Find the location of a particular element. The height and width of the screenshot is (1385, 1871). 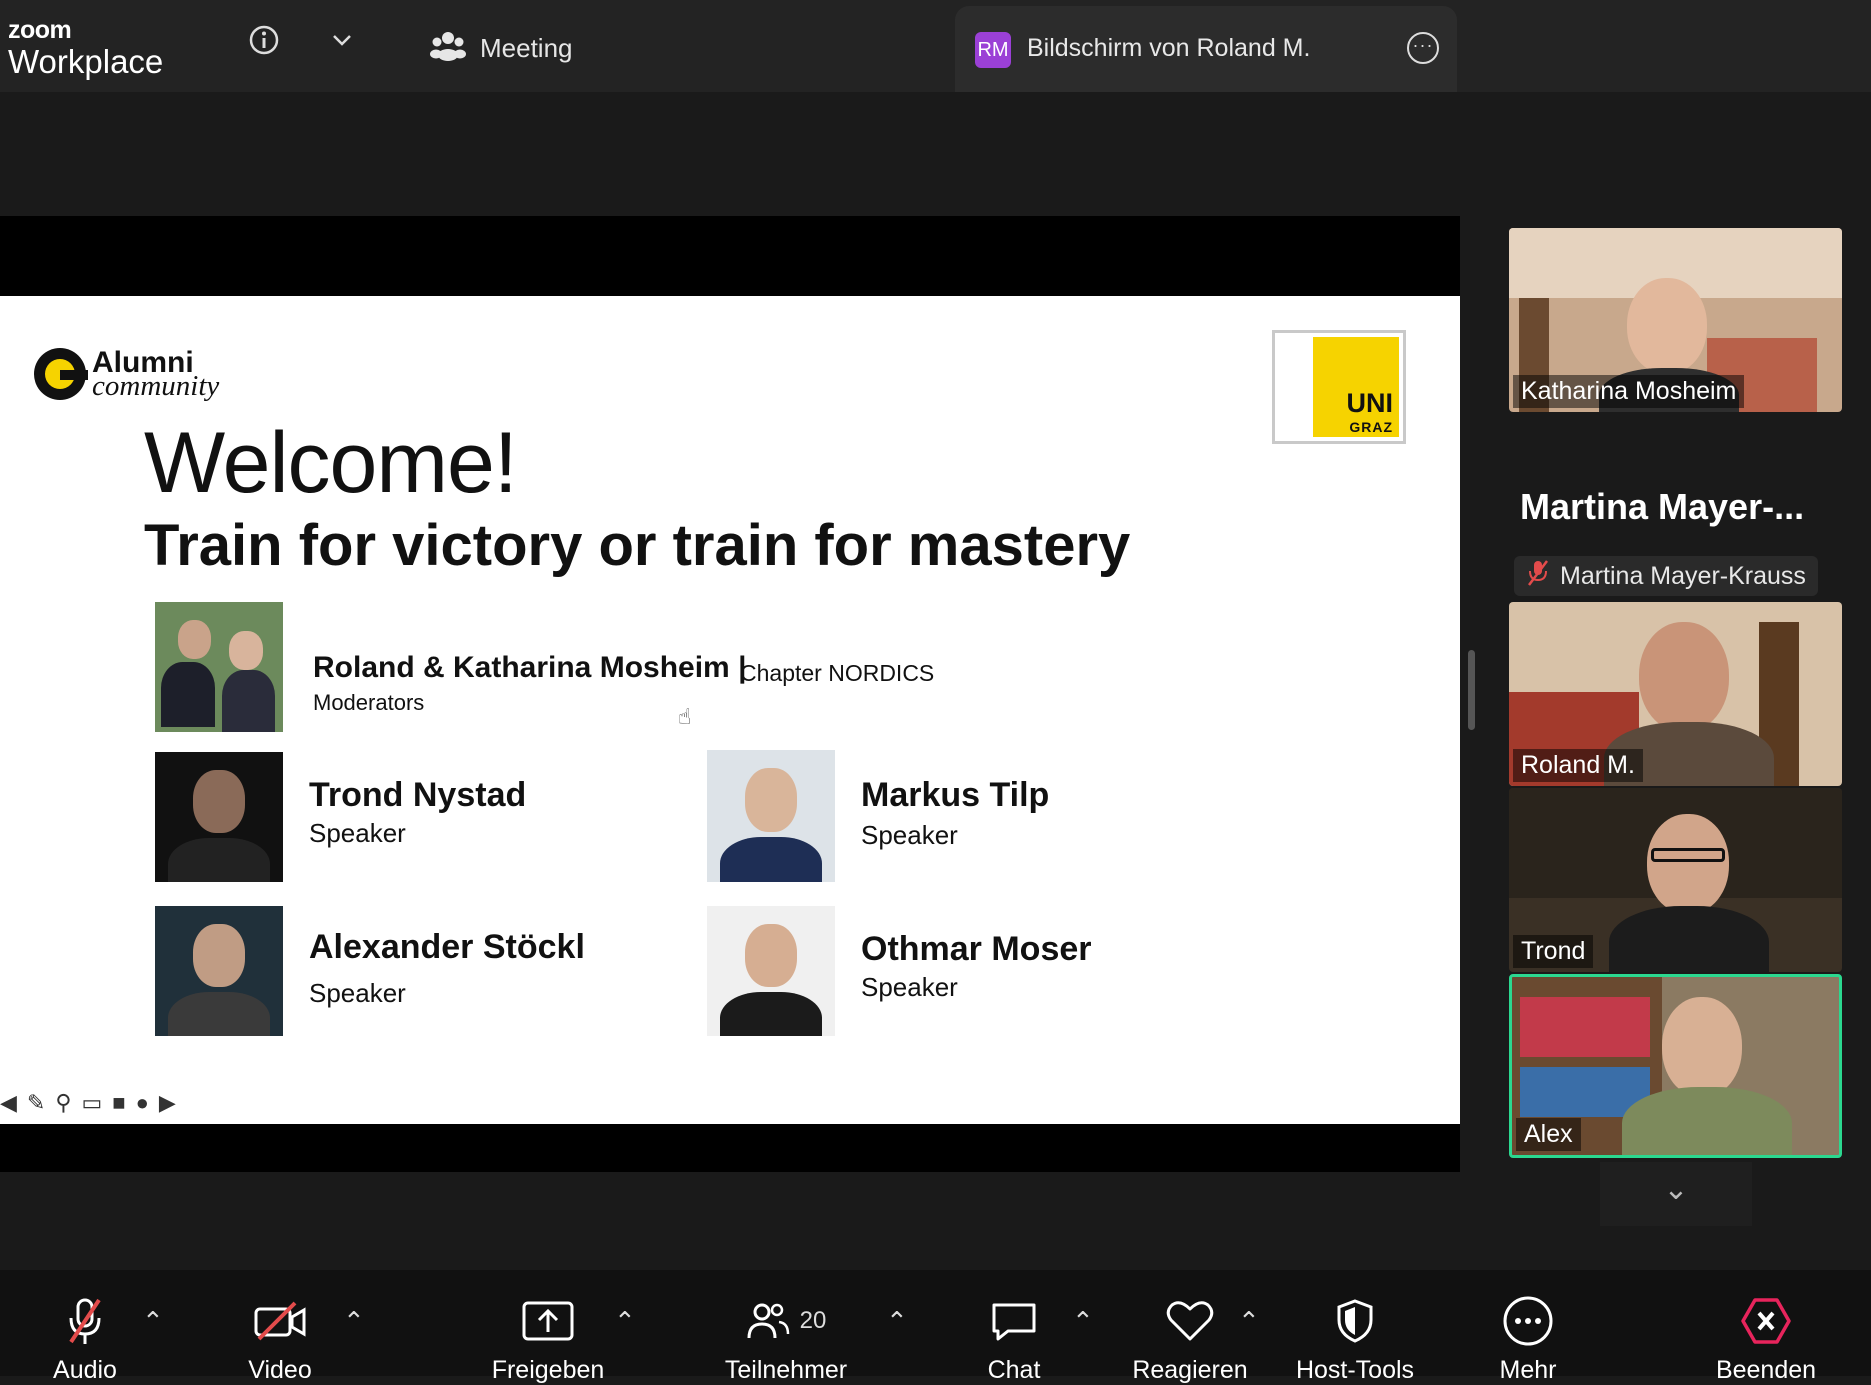

chevron-down-icon is located at coordinates (342, 42).